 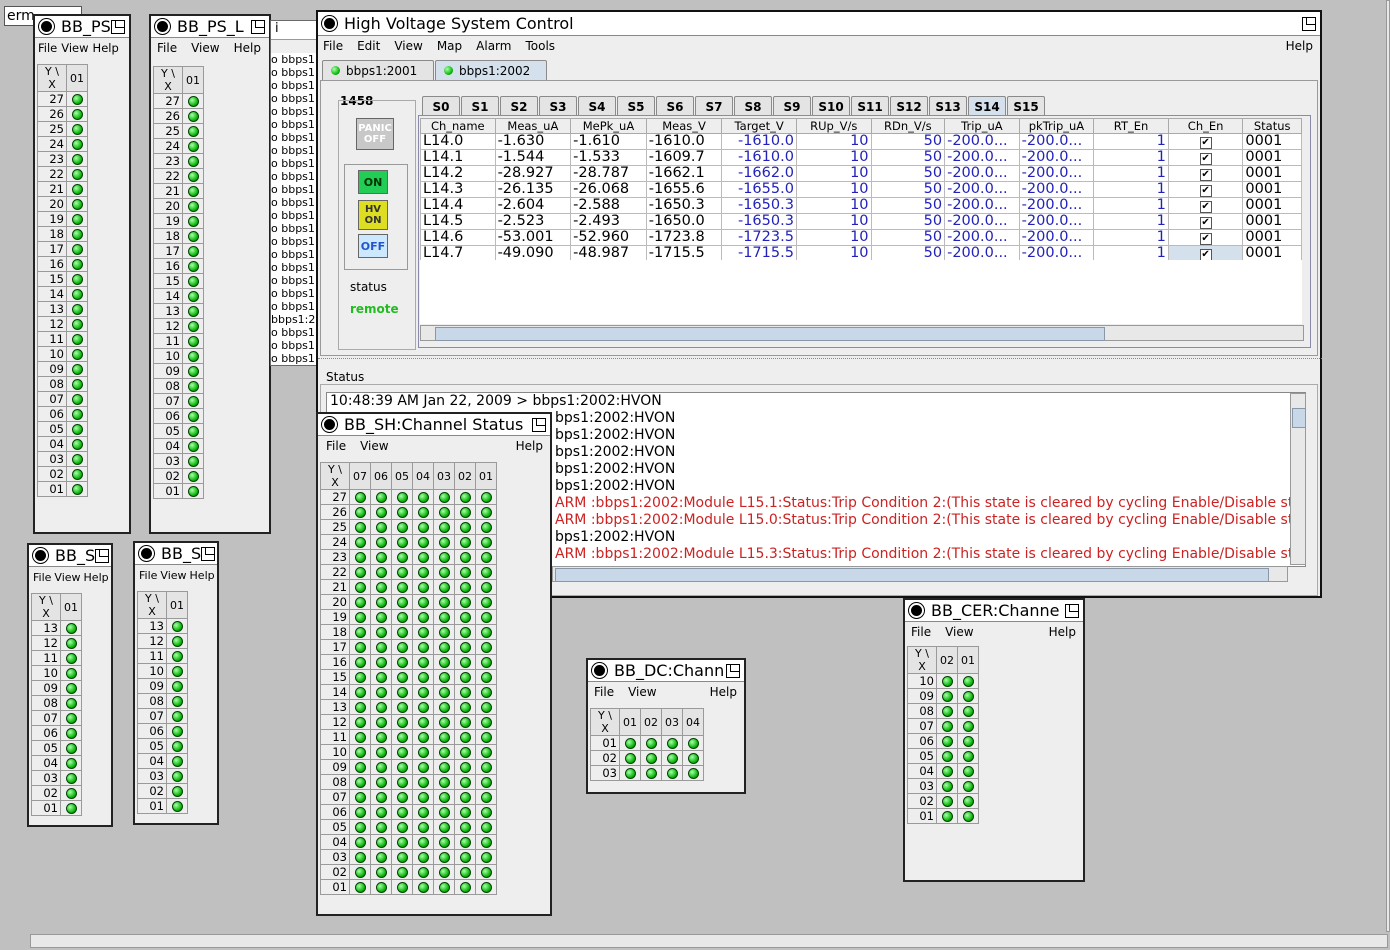 I want to click on tab-slot-s3: S3, so click(x=558, y=106).